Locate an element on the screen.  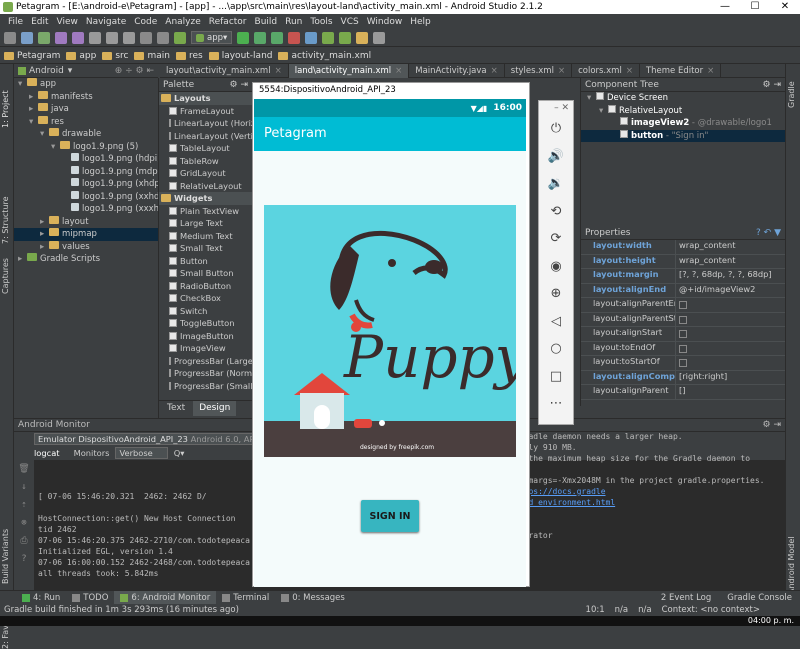
bottom-tool-tab: Terminal is located at coordinates (245, 598).